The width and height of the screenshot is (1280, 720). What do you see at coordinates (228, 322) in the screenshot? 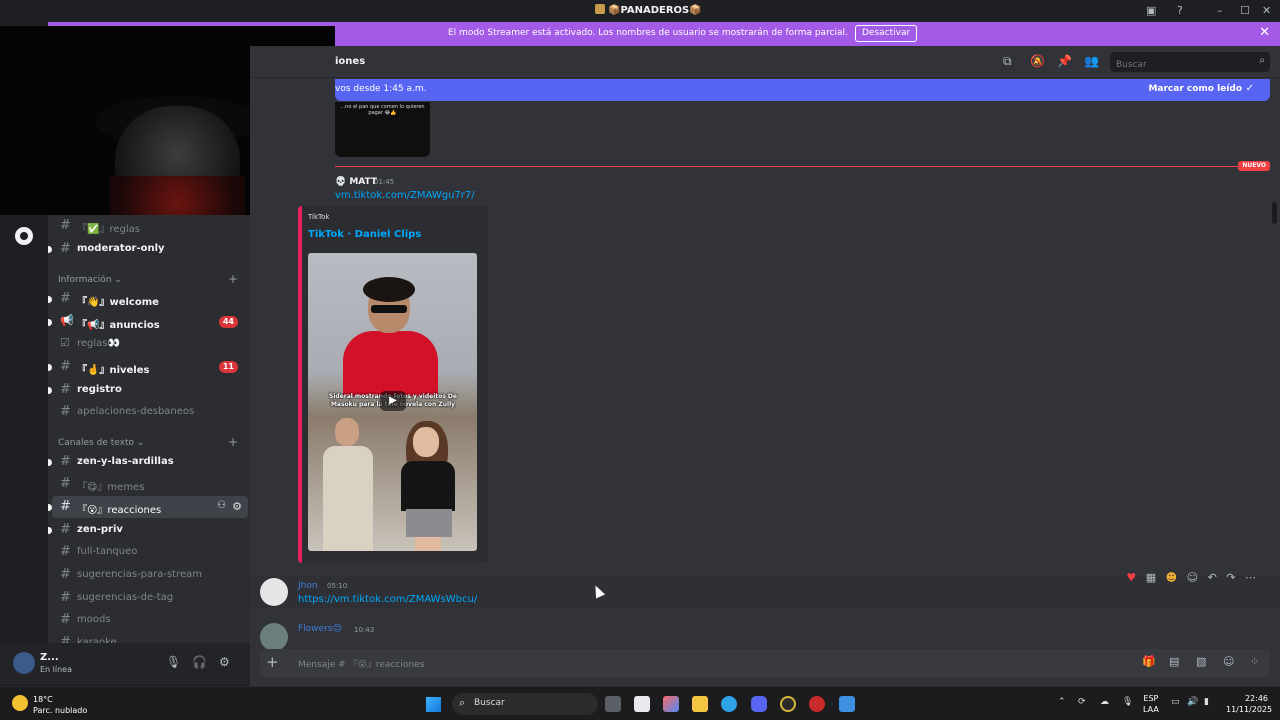
I see `mention-badge: 44` at bounding box center [228, 322].